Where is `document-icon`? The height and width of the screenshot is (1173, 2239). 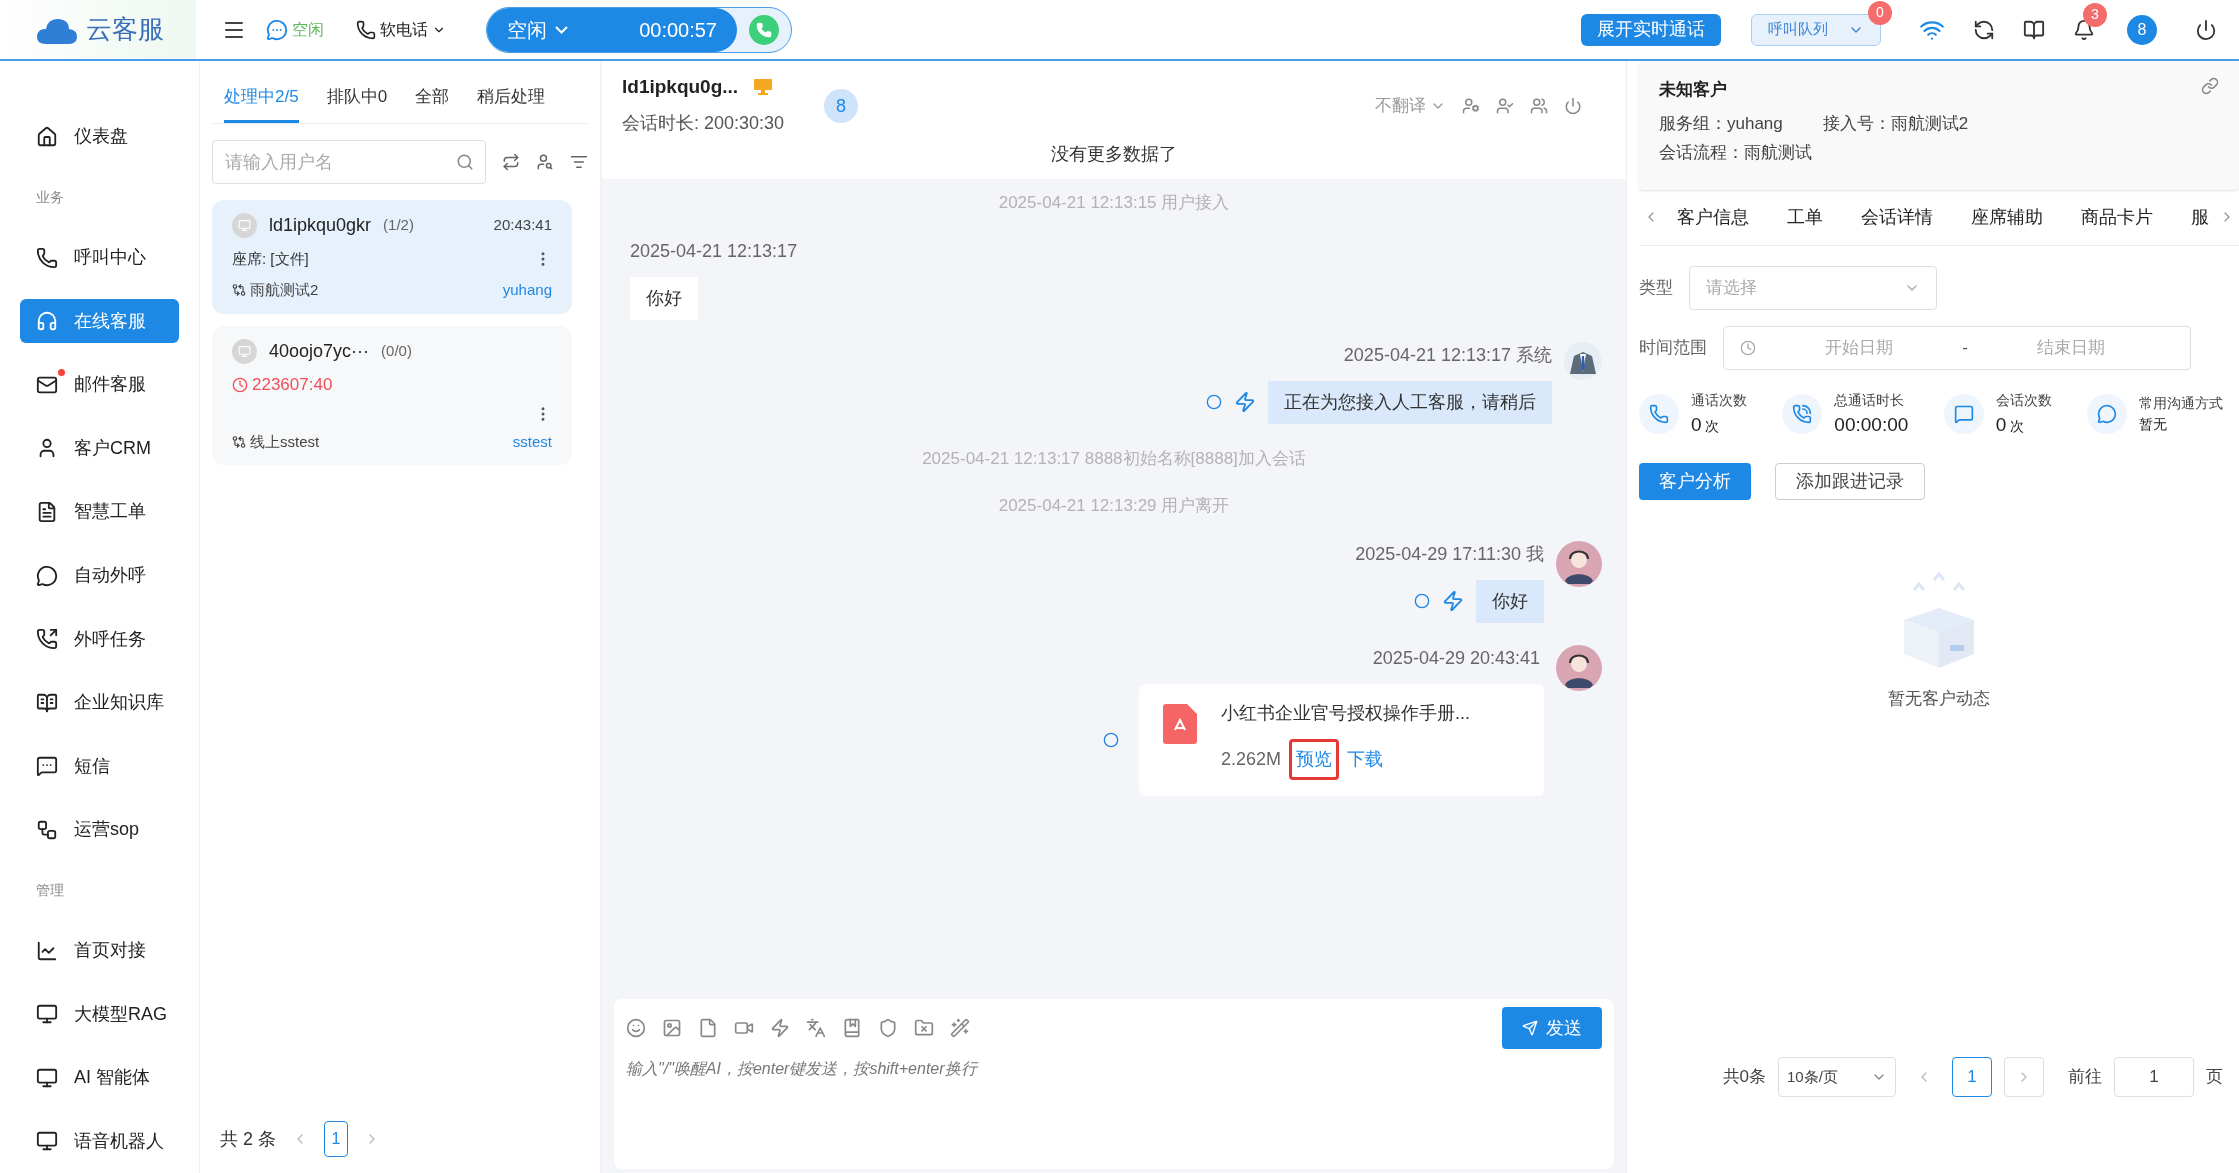 document-icon is located at coordinates (47, 512).